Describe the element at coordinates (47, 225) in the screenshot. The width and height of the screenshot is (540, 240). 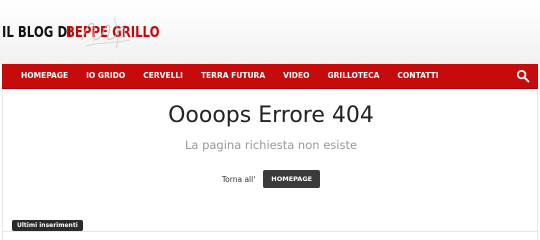
I see `latest-posts-badge: Ultimi inserimenti` at that location.